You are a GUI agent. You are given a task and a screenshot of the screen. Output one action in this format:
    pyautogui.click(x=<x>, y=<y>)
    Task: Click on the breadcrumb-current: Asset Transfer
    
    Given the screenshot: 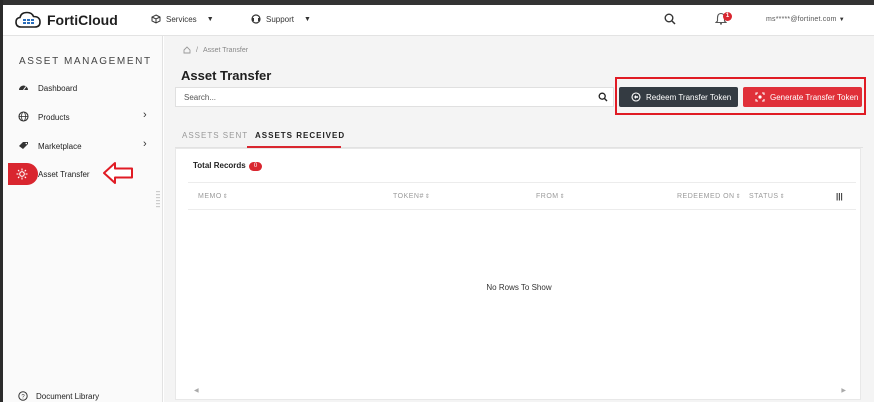 What is the action you would take?
    pyautogui.click(x=225, y=50)
    